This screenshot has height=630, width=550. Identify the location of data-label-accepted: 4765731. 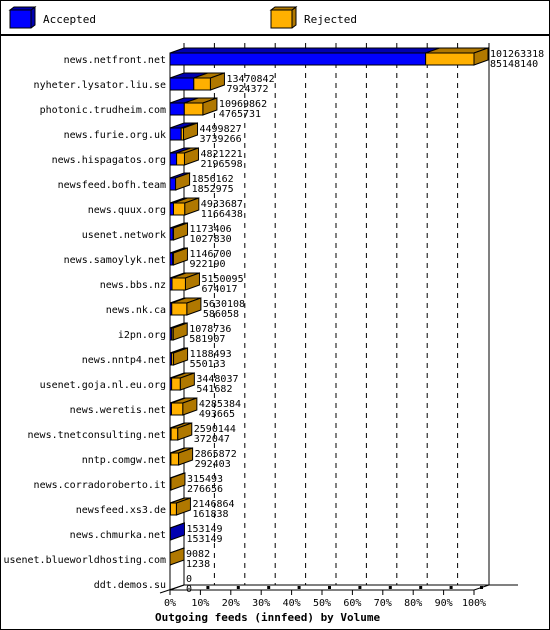
(240, 114).